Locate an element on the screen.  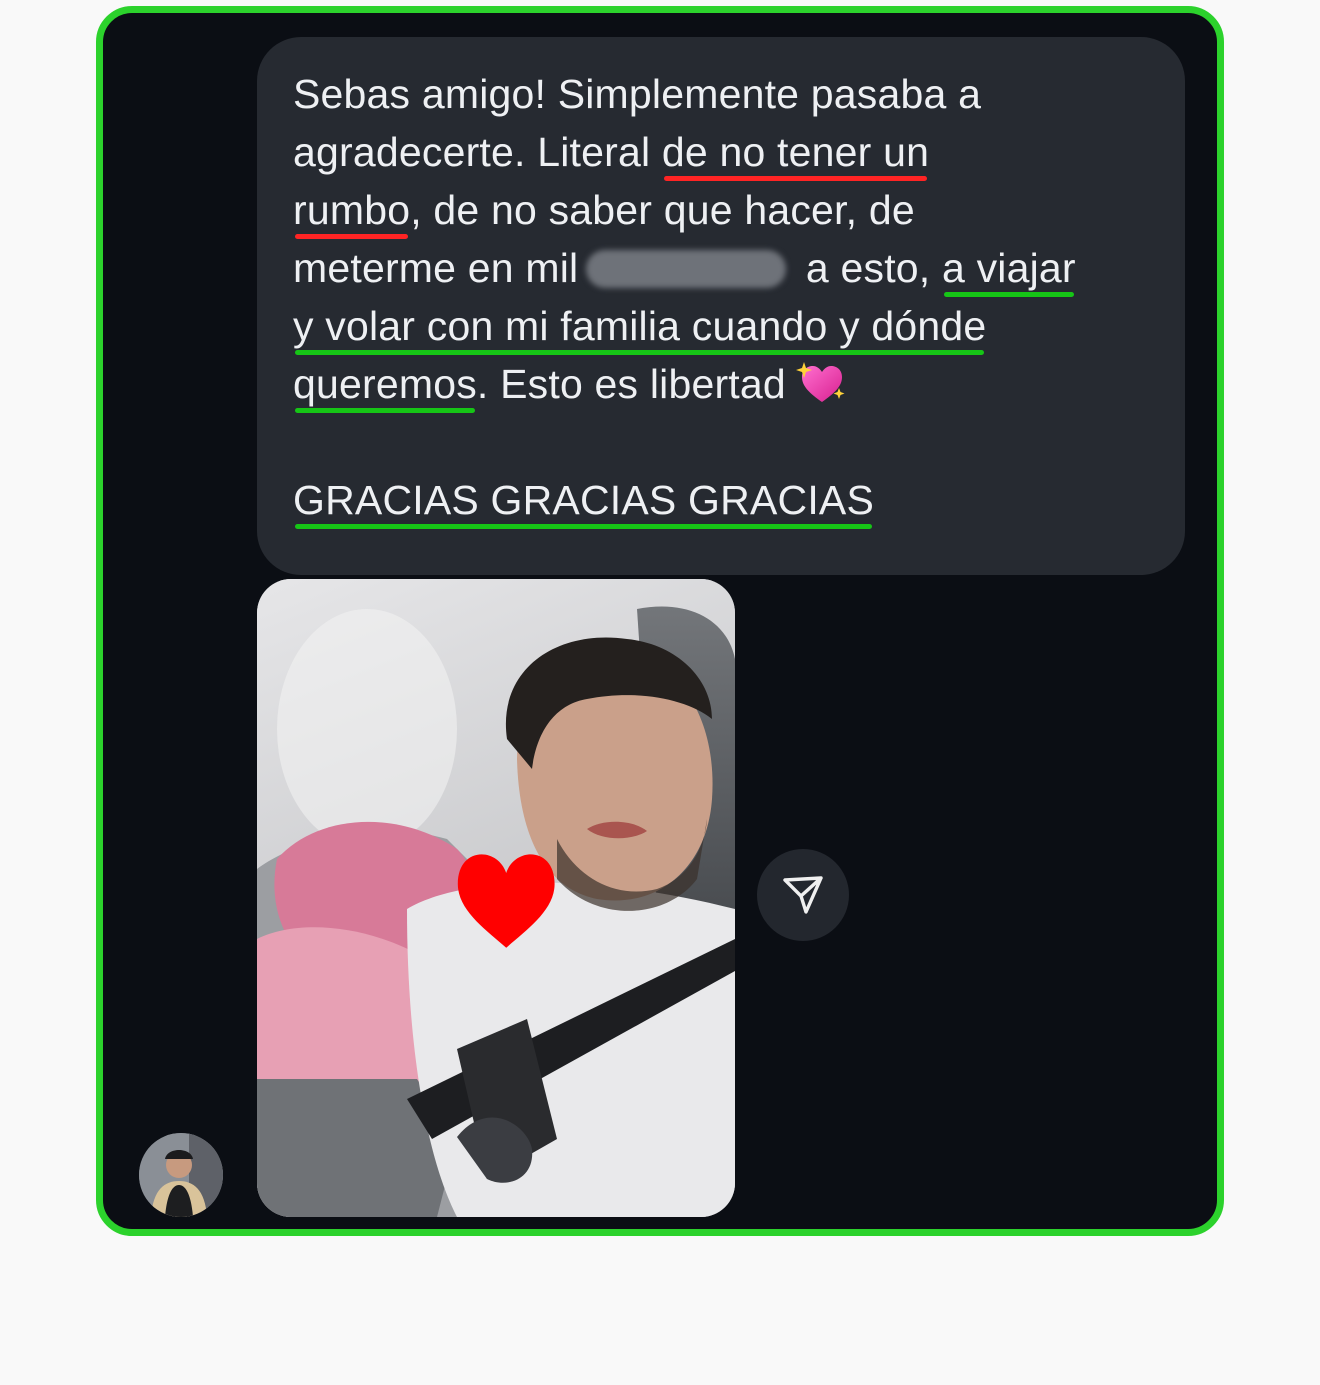
text-segment: agradecerte. Literal is located at coordinates (477, 152).